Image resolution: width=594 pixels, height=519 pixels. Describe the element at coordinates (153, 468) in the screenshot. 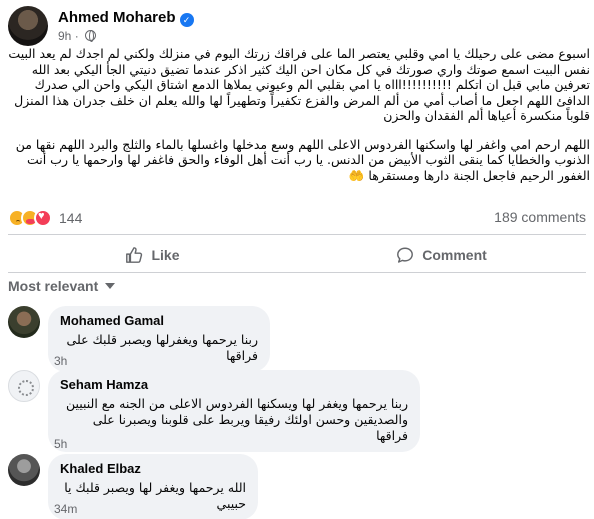

I see `commenter-name: Khaled Elbaz` at that location.